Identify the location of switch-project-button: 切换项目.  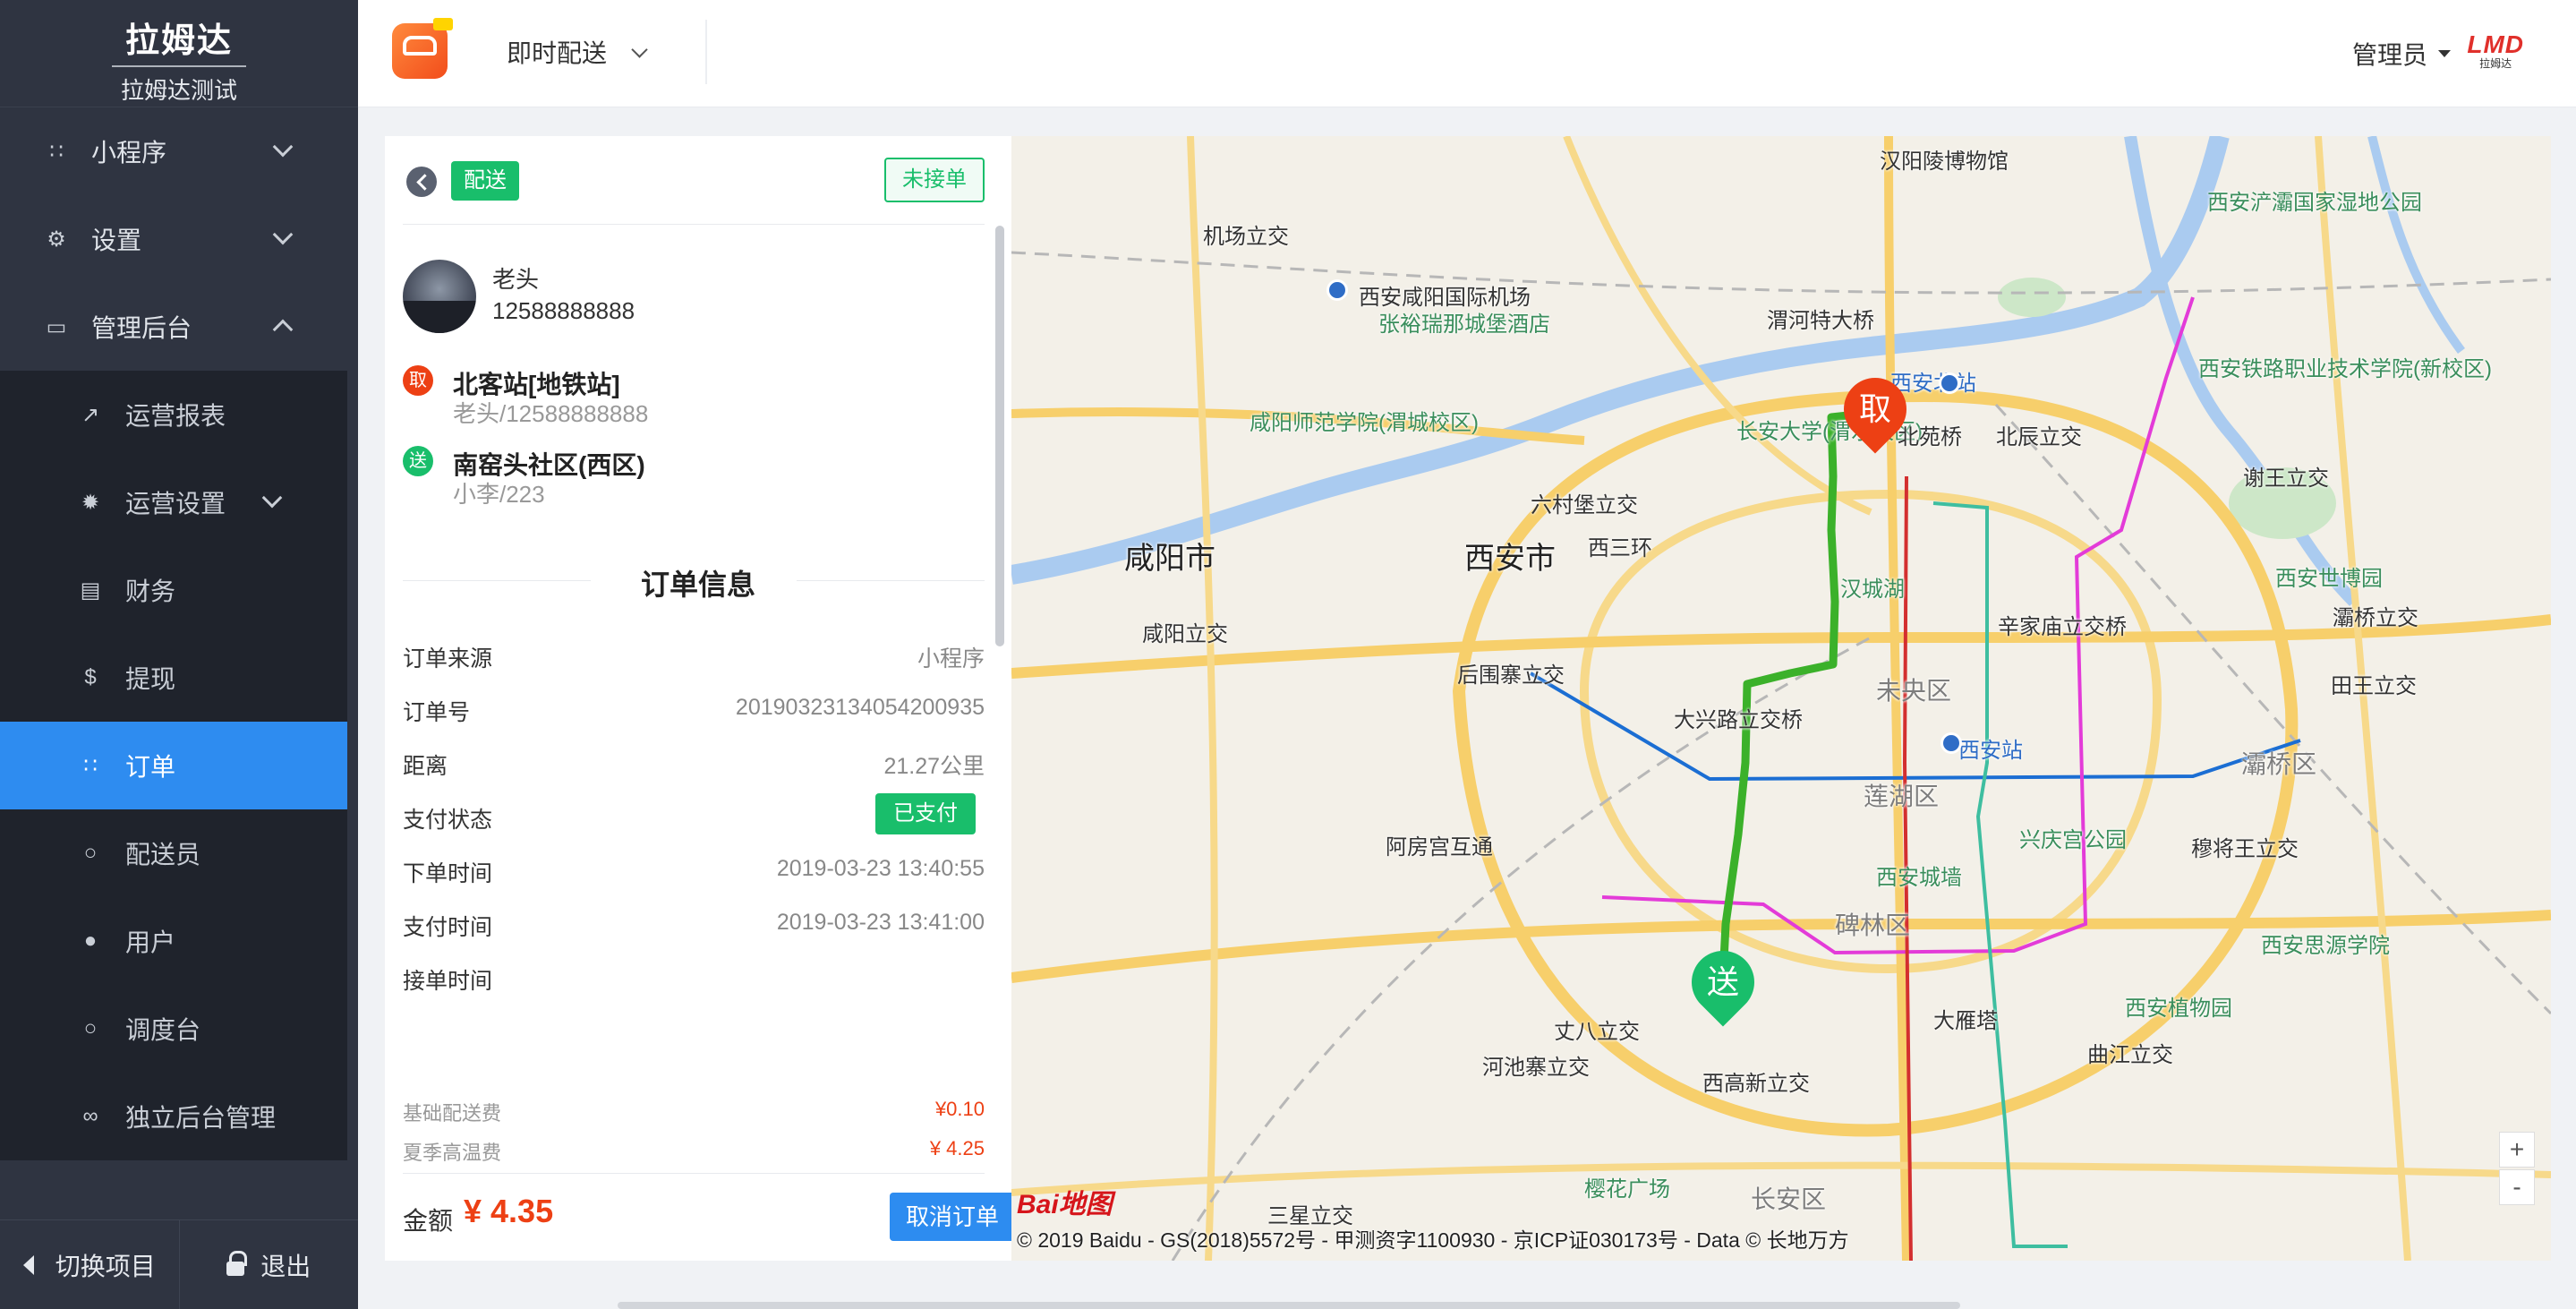
(89, 1264).